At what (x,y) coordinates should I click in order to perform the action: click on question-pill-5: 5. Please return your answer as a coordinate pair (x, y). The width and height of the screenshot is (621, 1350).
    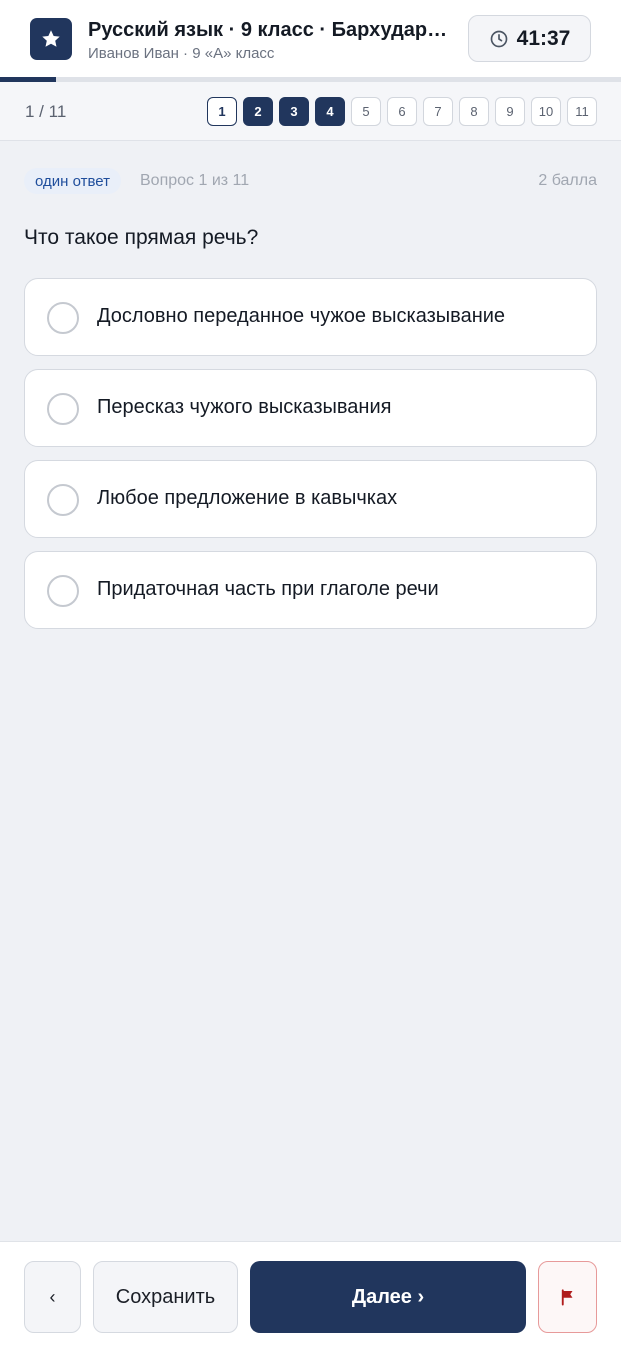
    Looking at the image, I should click on (366, 111).